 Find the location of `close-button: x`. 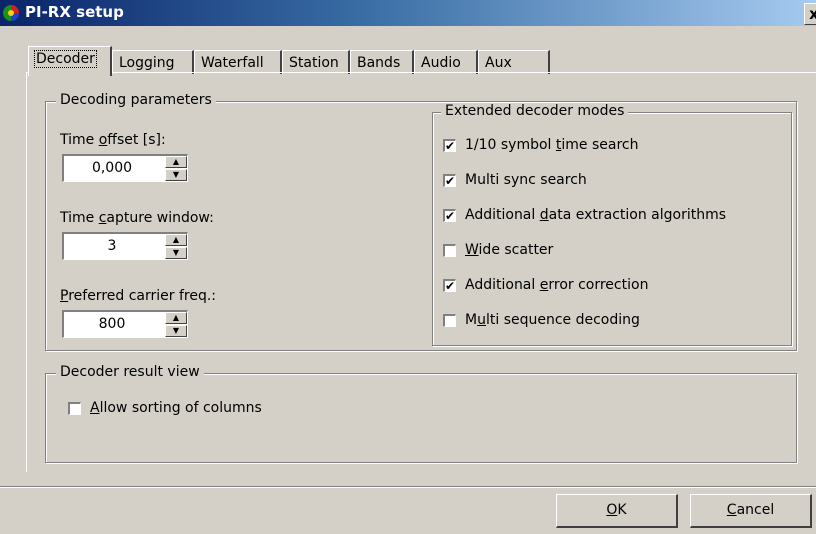

close-button: x is located at coordinates (810, 14).